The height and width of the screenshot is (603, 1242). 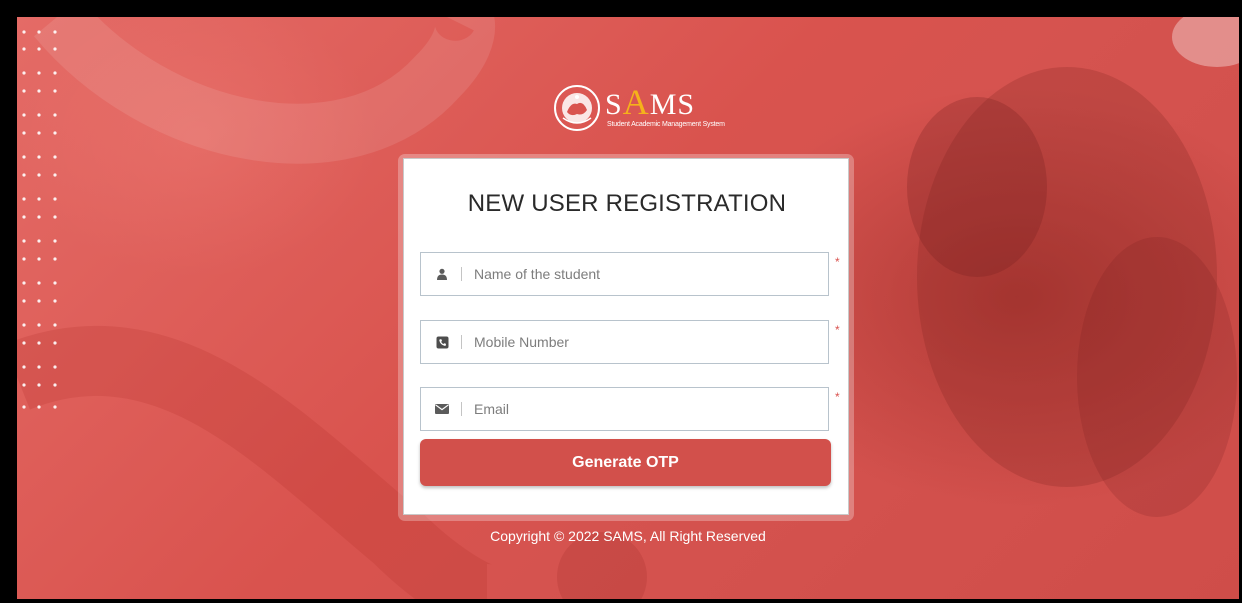 I want to click on email-input, so click(x=650, y=409).